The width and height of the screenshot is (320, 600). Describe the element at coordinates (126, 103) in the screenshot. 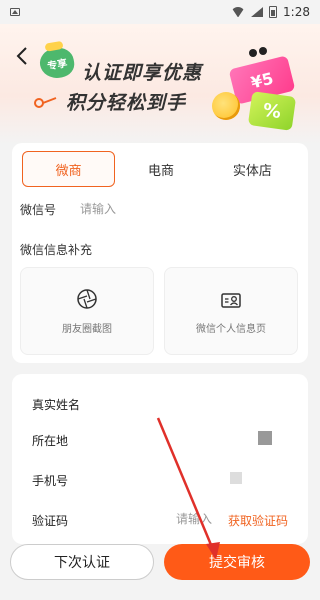

I see `banner-title-line2: 积分轻松到手` at that location.